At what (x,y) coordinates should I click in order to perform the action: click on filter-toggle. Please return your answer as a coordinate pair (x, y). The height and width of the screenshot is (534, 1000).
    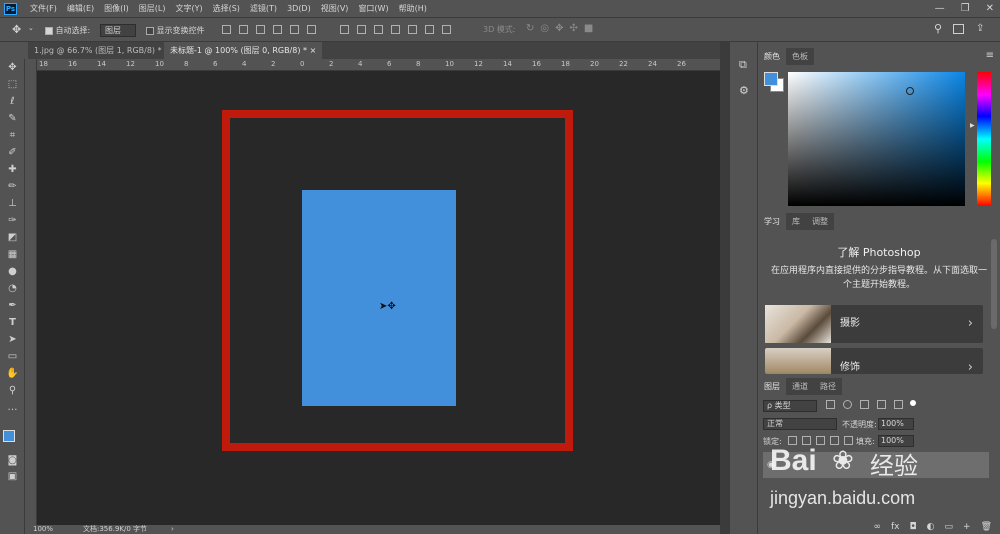
    Looking at the image, I should click on (913, 403).